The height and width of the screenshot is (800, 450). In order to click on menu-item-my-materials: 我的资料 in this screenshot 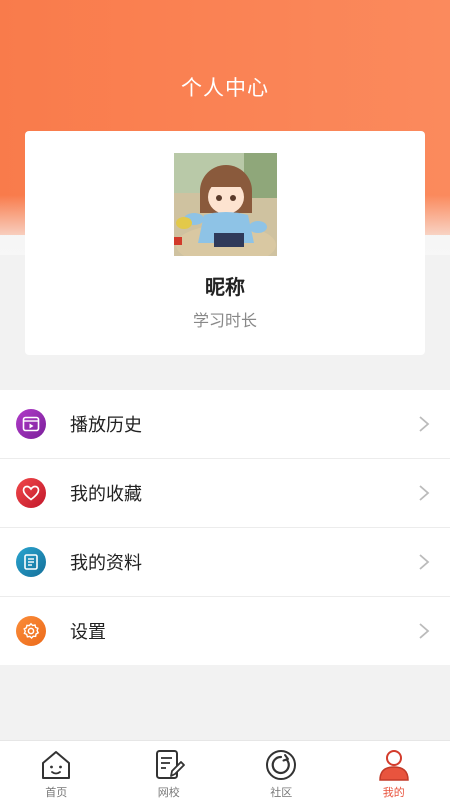, I will do `click(225, 562)`.